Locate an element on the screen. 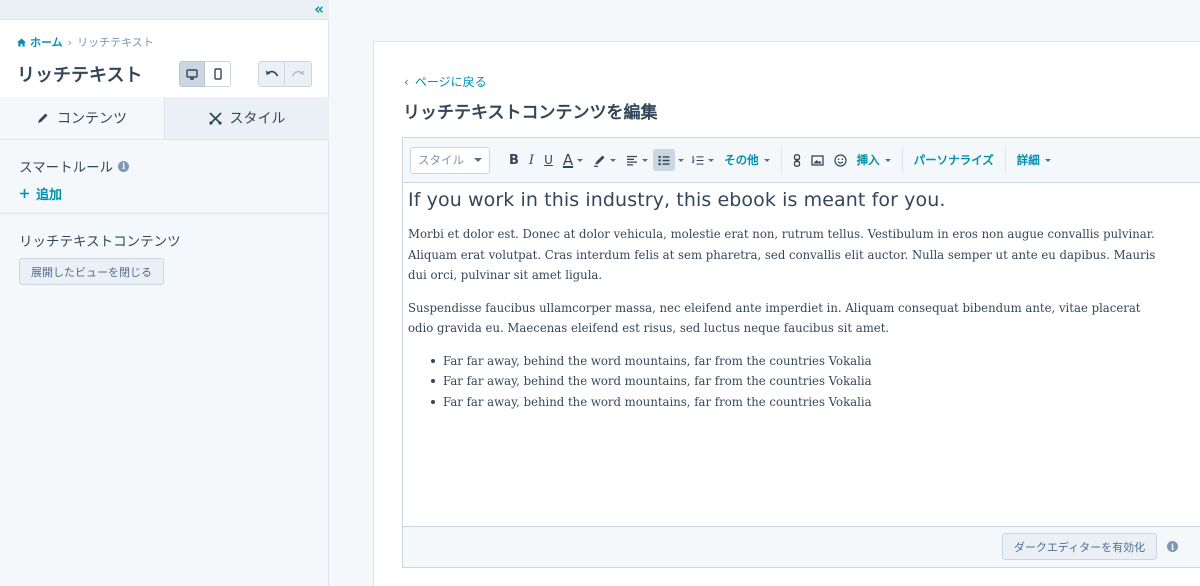  advanced-menu-button: 詳細 is located at coordinates (1034, 160).